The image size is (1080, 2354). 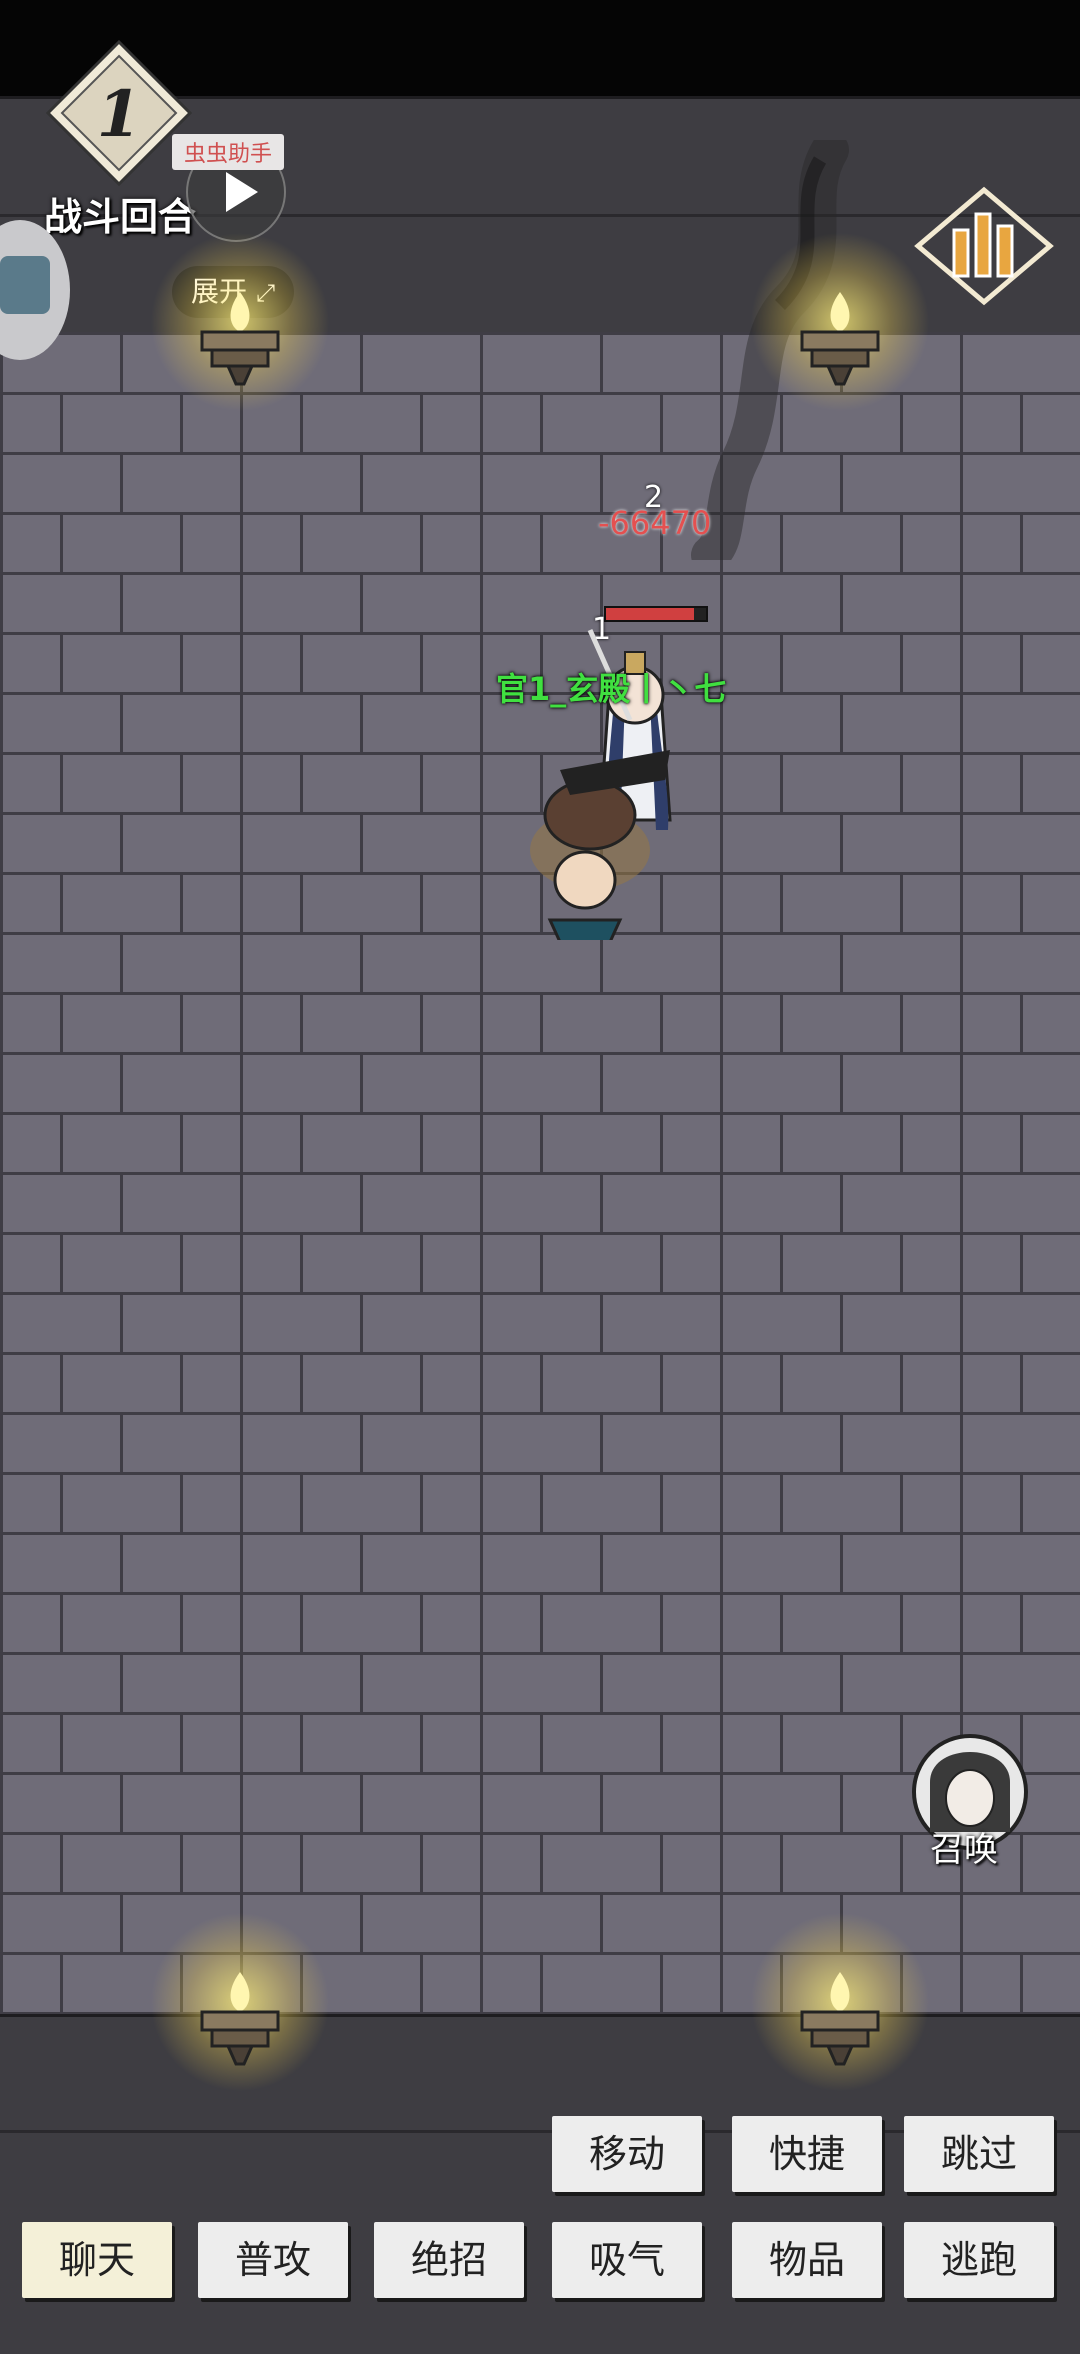 I want to click on quick-button: 快捷, so click(x=807, y=2154).